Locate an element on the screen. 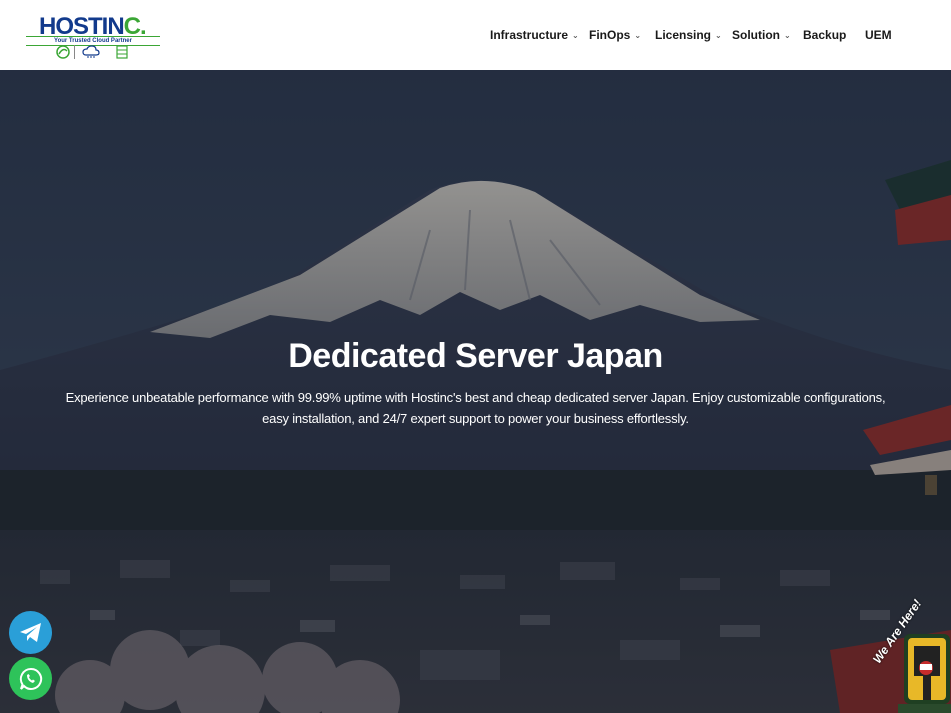  hostinc-logo: HOSTINC. Your Trusted Cloud Partner is located at coordinates (93, 38).